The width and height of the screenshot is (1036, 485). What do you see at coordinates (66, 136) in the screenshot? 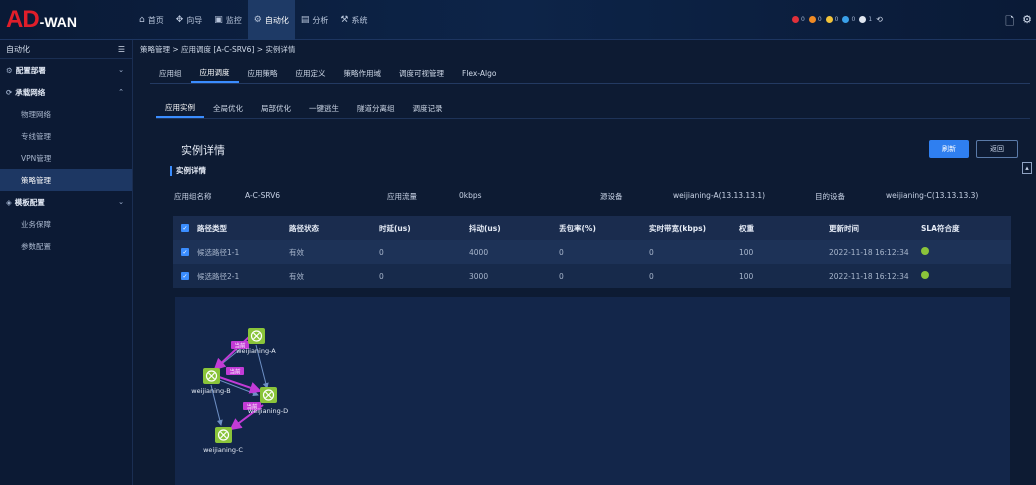
I see `sidebar-item: 专线管理` at bounding box center [66, 136].